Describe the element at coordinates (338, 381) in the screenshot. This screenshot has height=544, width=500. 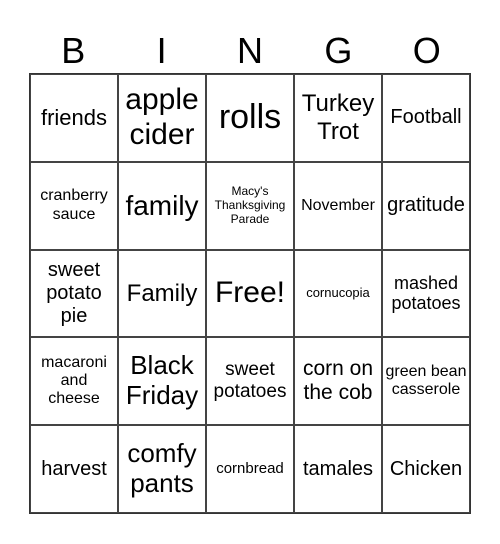
I see `bingo-cell: corn on the cob` at that location.